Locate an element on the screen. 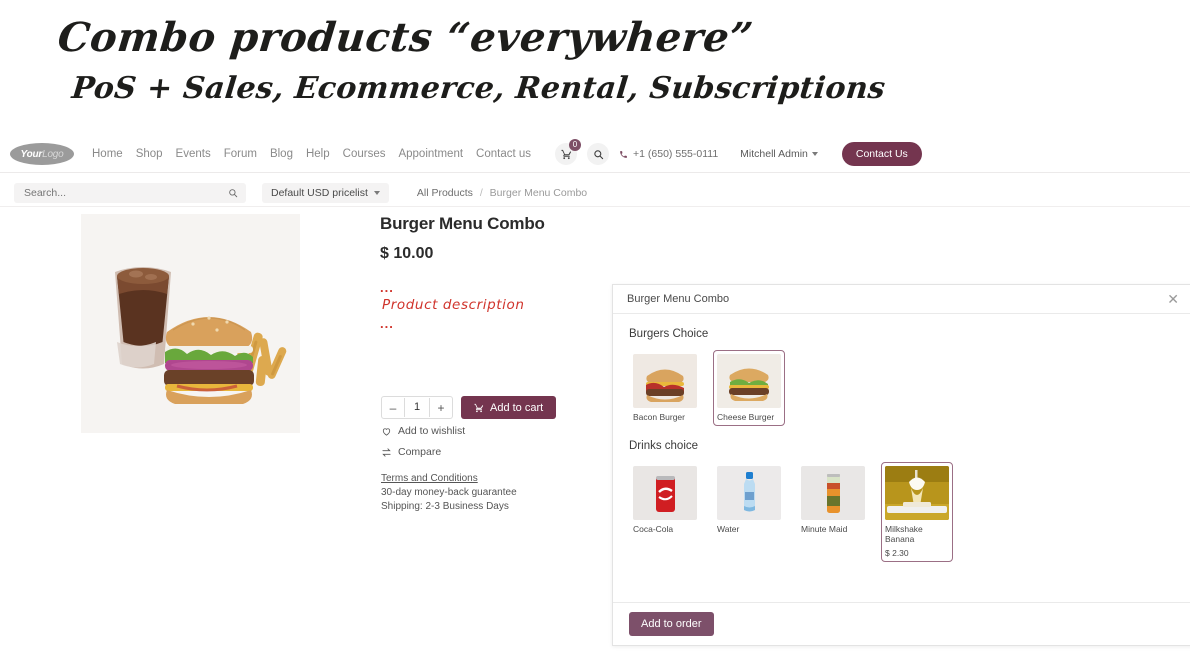 The width and height of the screenshot is (1190, 662). description-annotation: Product description is located at coordinates (453, 305).